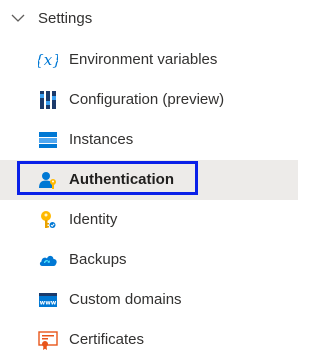 The width and height of the screenshot is (320, 360). Describe the element at coordinates (48, 260) in the screenshot. I see `backup-cloud-icon` at that location.